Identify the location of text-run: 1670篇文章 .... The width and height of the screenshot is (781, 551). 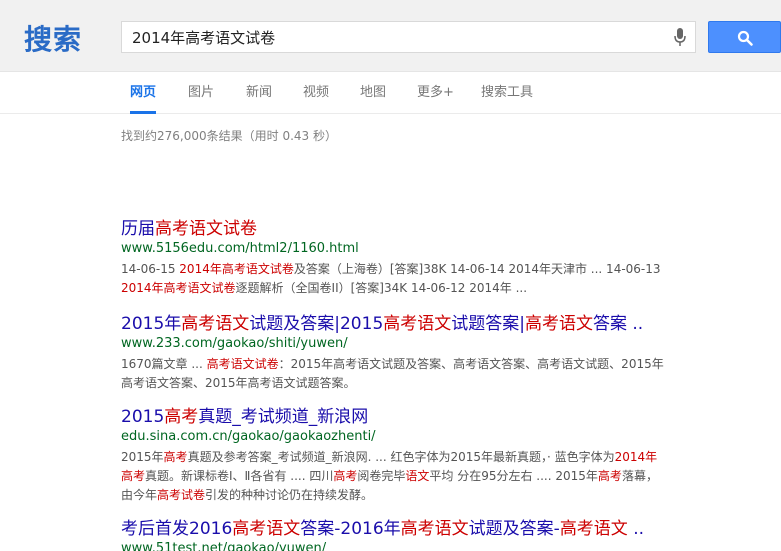
(164, 364).